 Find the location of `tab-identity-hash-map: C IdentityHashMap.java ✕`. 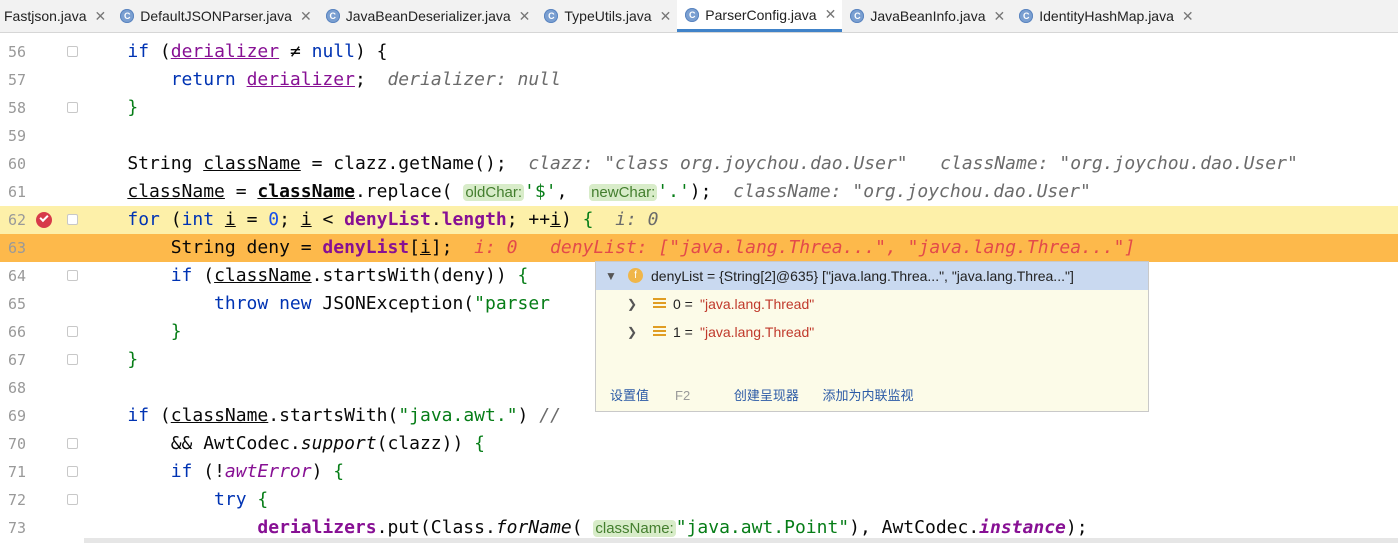

tab-identity-hash-map: C IdentityHashMap.java ✕ is located at coordinates (1105, 16).